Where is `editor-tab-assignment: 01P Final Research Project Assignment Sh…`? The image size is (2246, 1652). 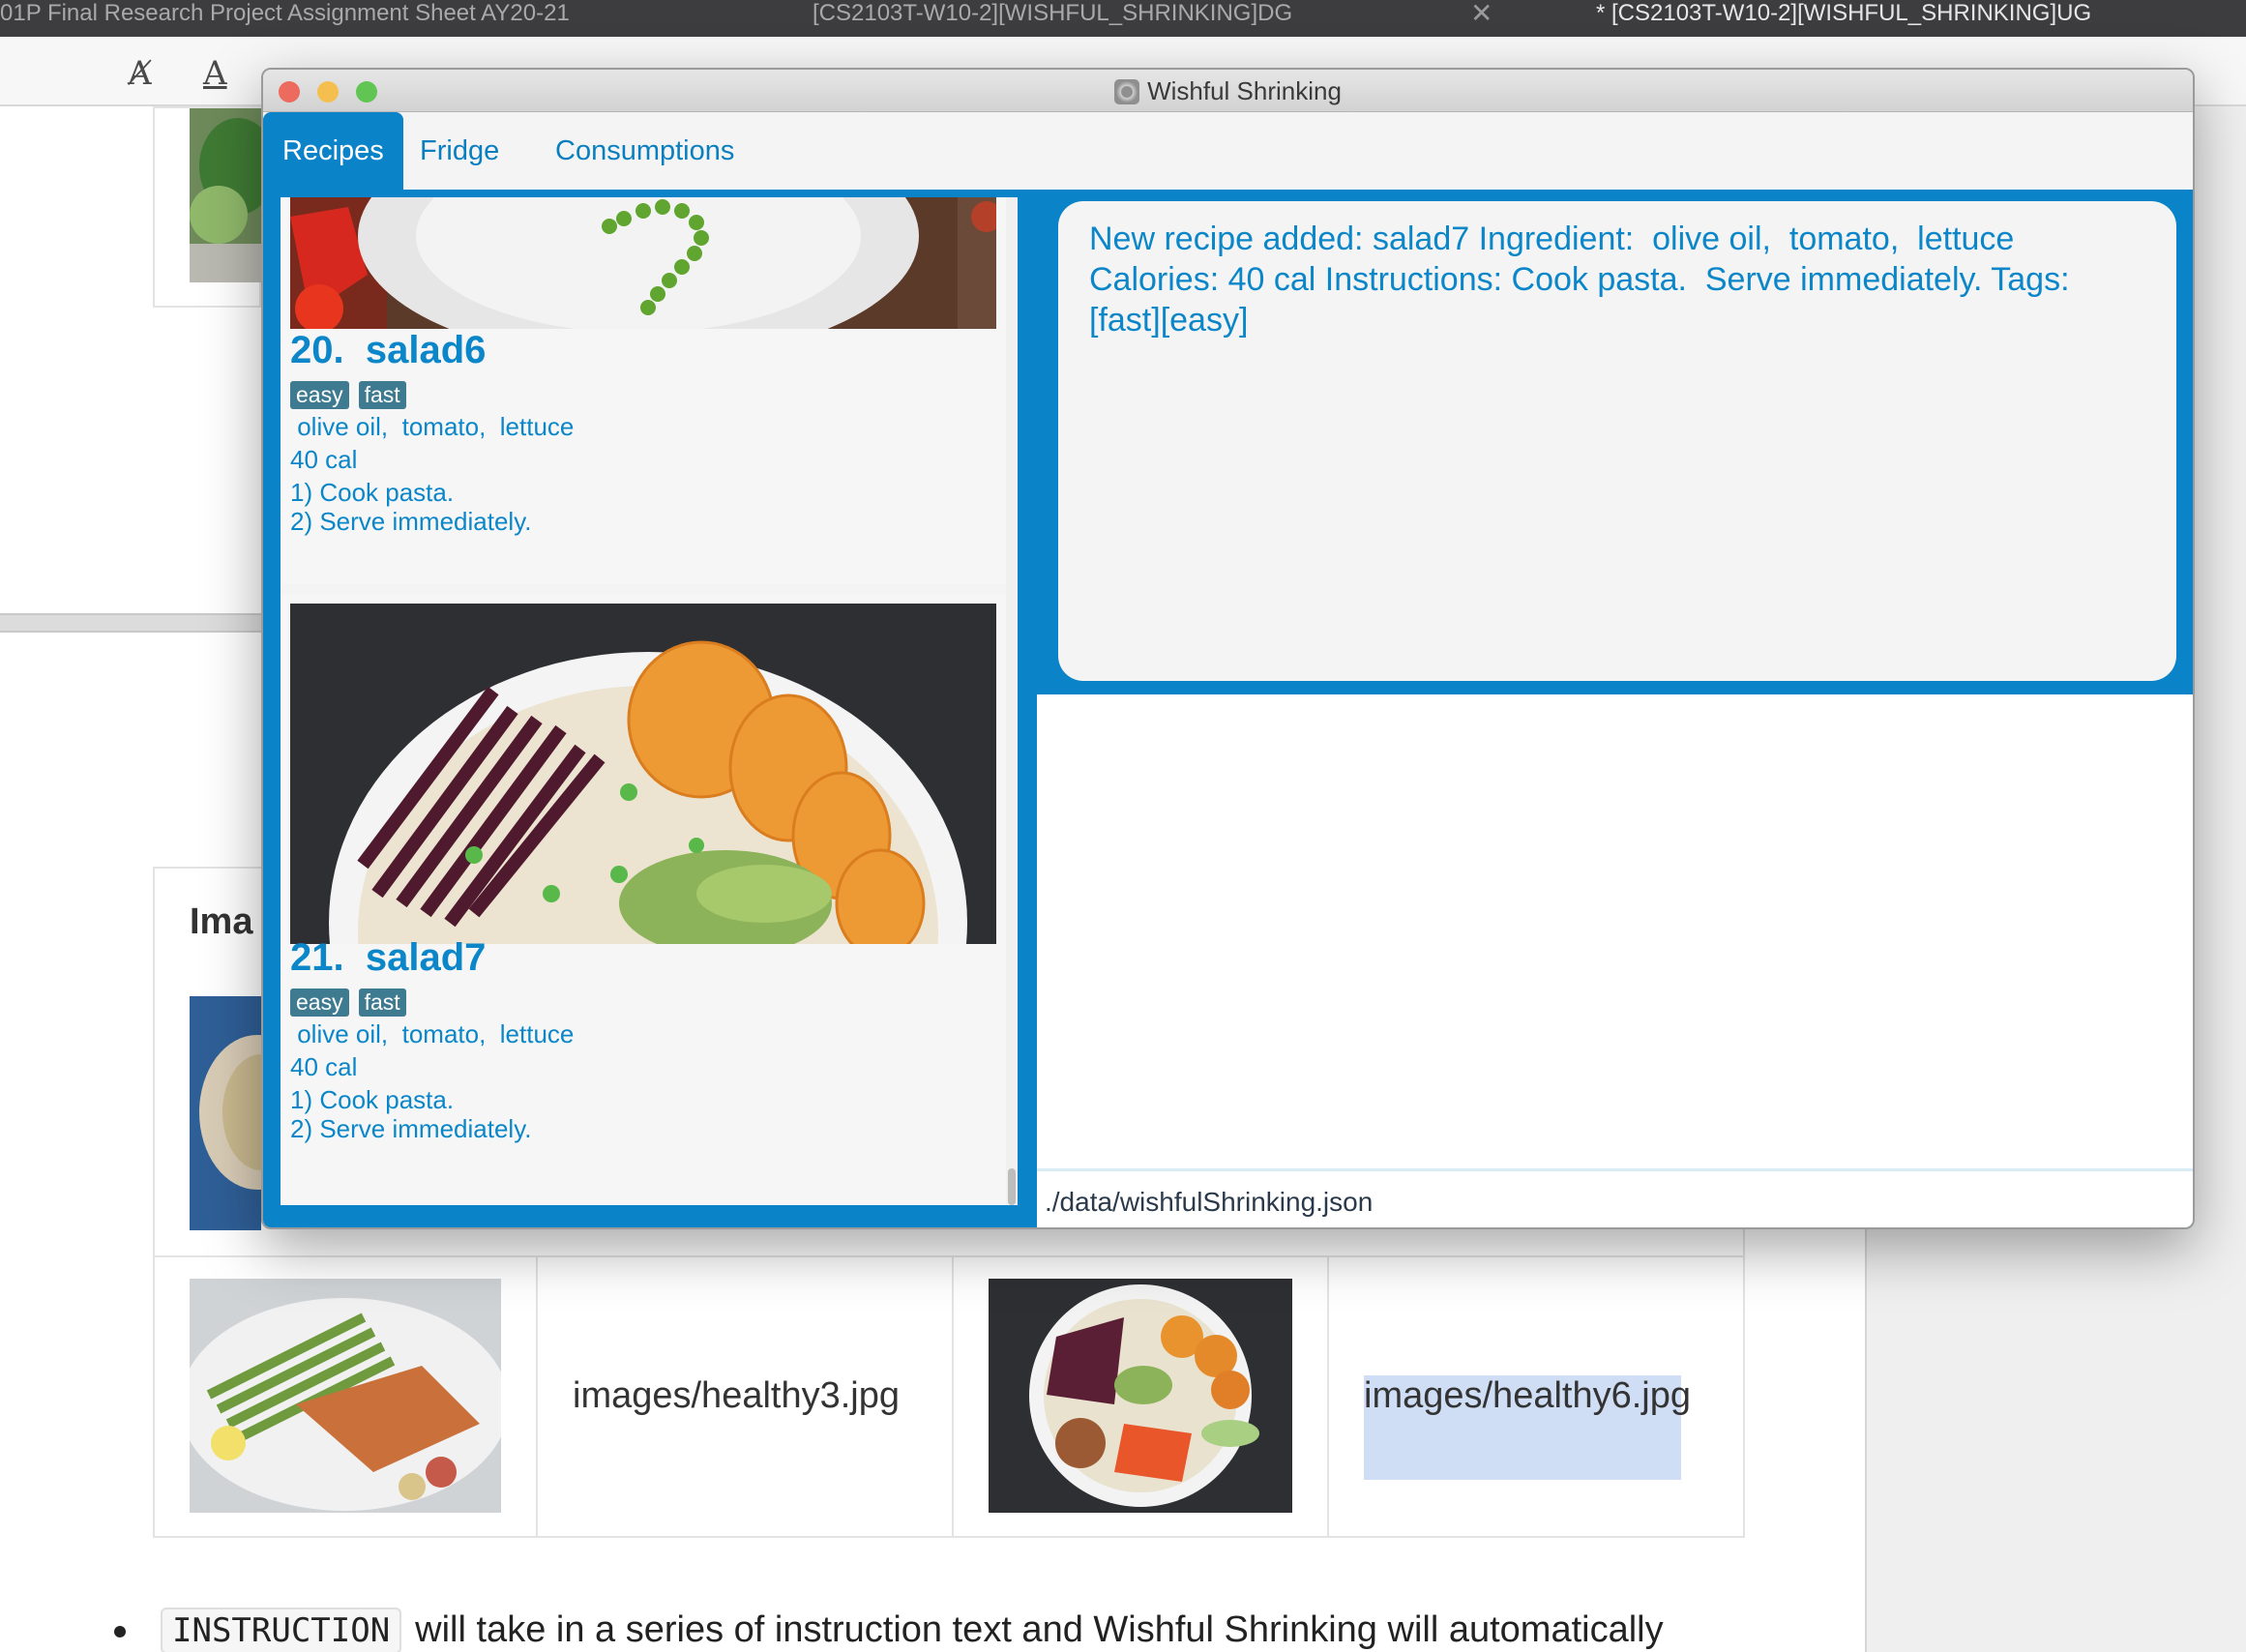 editor-tab-assignment: 01P Final Research Project Assignment Sh… is located at coordinates (285, 18).